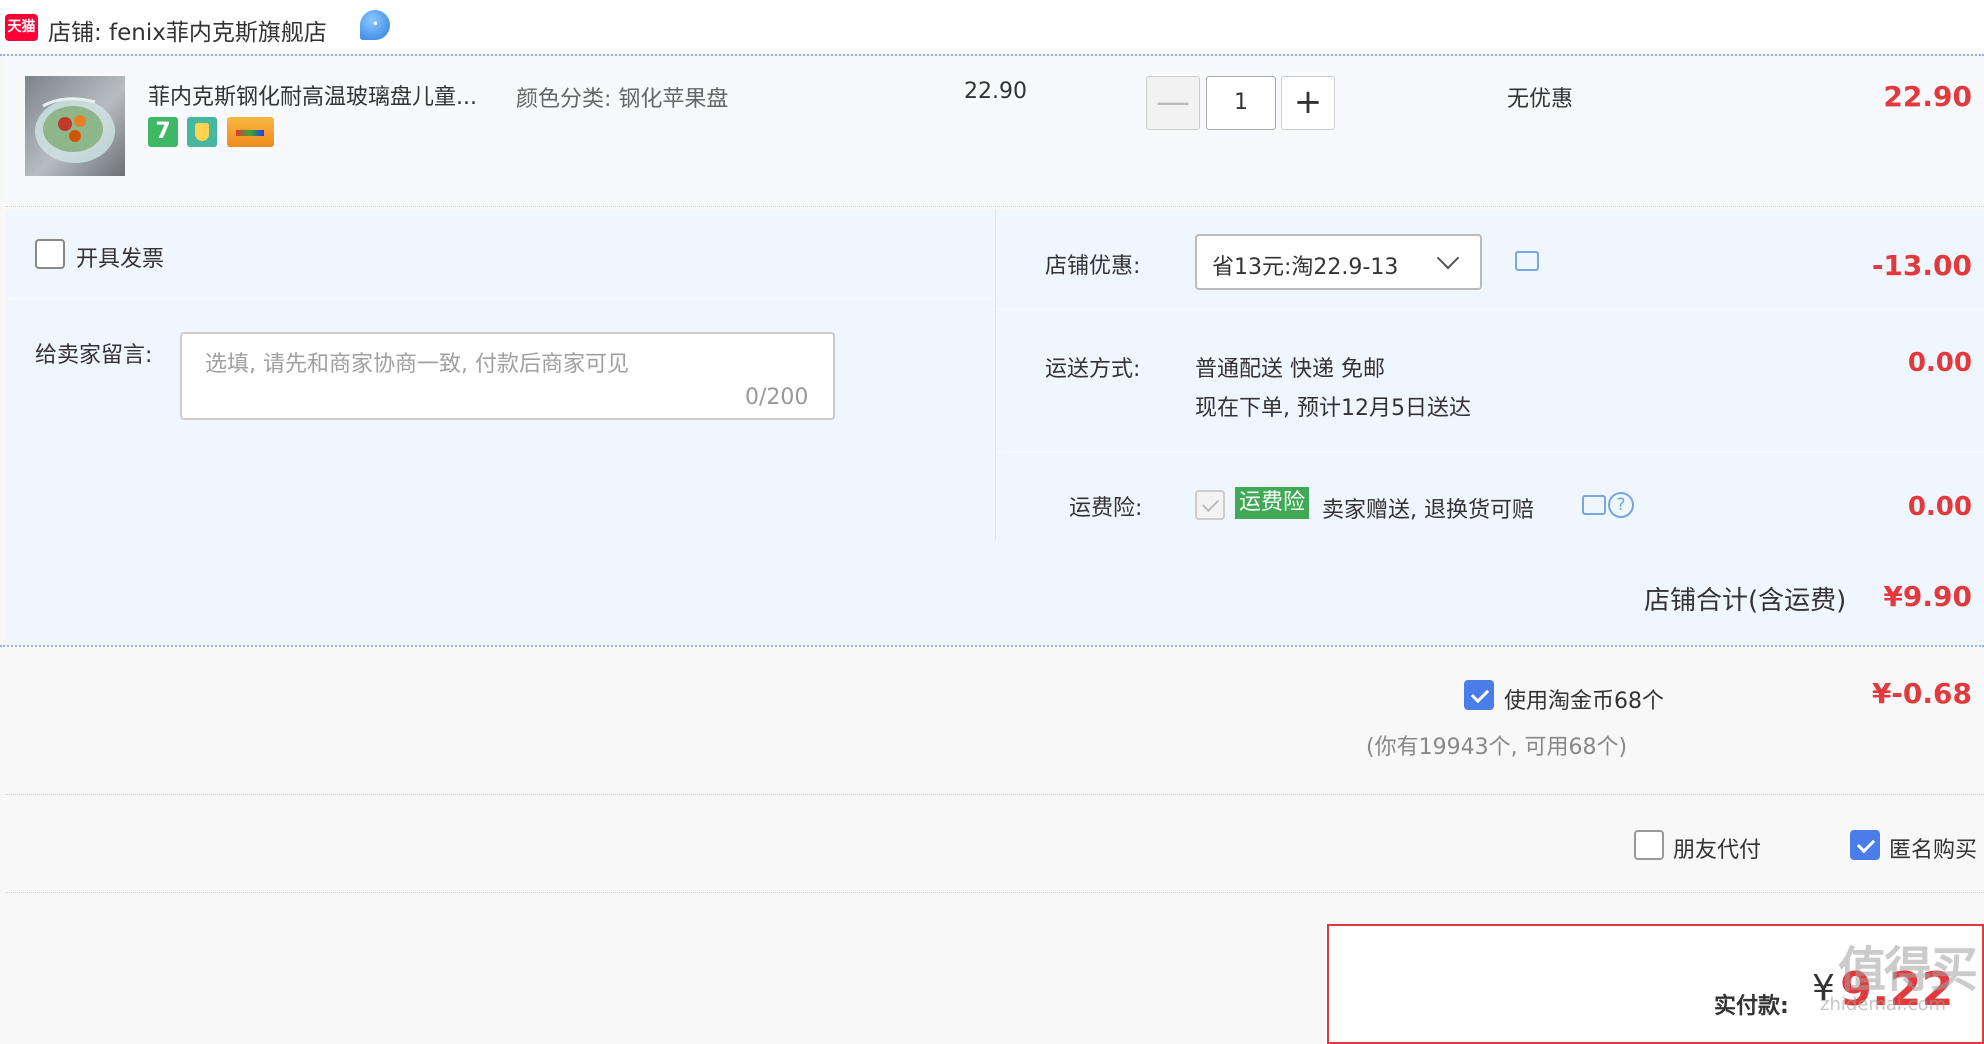 The image size is (1984, 1044). Describe the element at coordinates (622, 99) in the screenshot. I see `product-spec: 颜色分类: 钢化苹果盘` at that location.